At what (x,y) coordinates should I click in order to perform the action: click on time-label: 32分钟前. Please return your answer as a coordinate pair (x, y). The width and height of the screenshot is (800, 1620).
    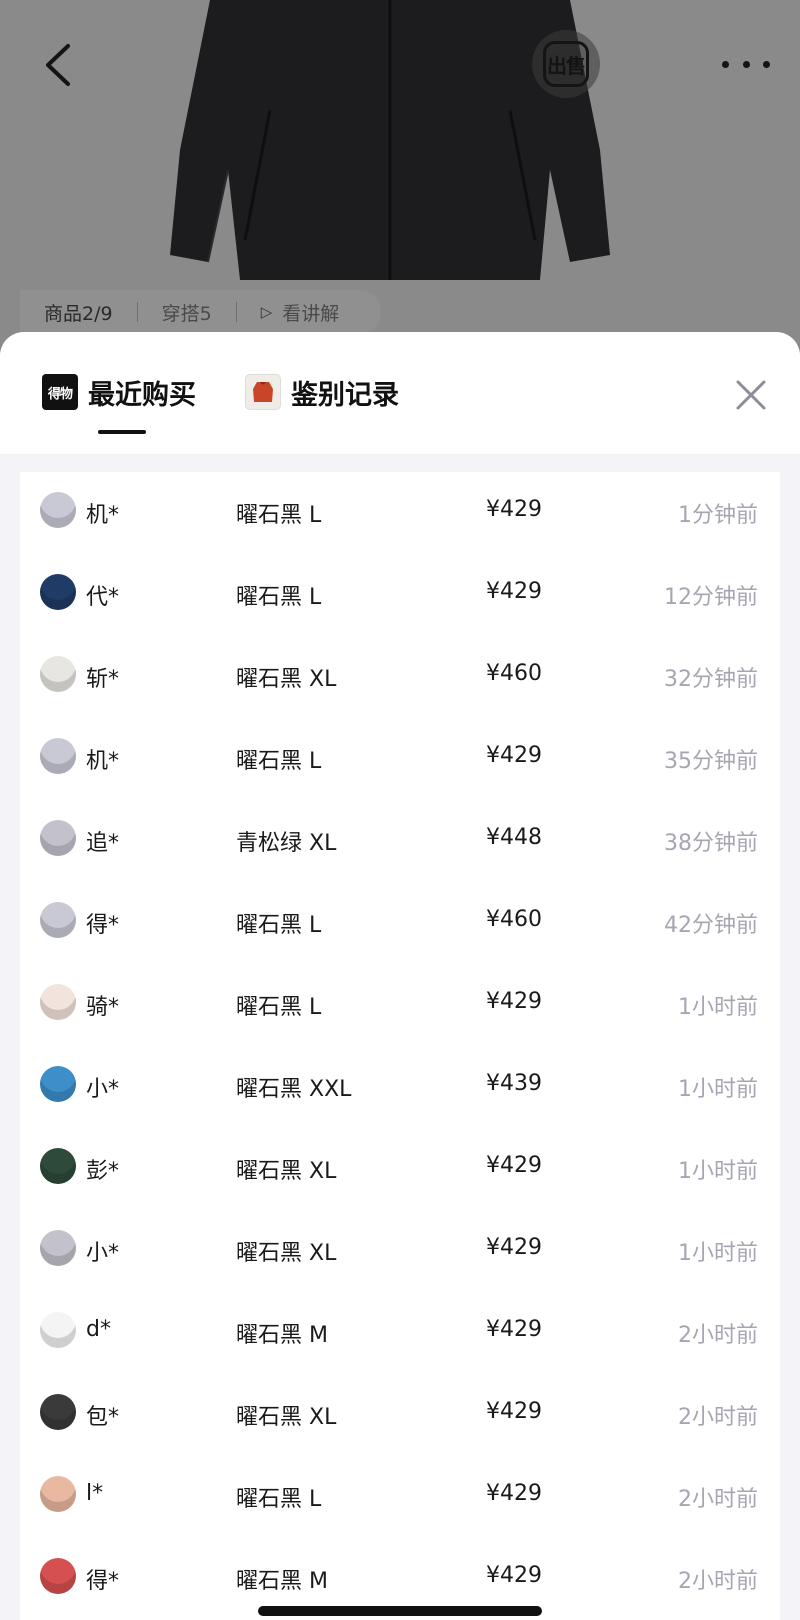
    Looking at the image, I should click on (711, 679).